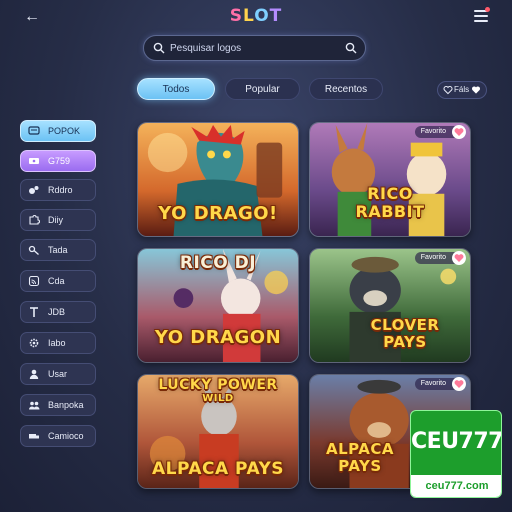 This screenshot has width=512, height=512. Describe the element at coordinates (159, 48) in the screenshot. I see `search-icon` at that location.